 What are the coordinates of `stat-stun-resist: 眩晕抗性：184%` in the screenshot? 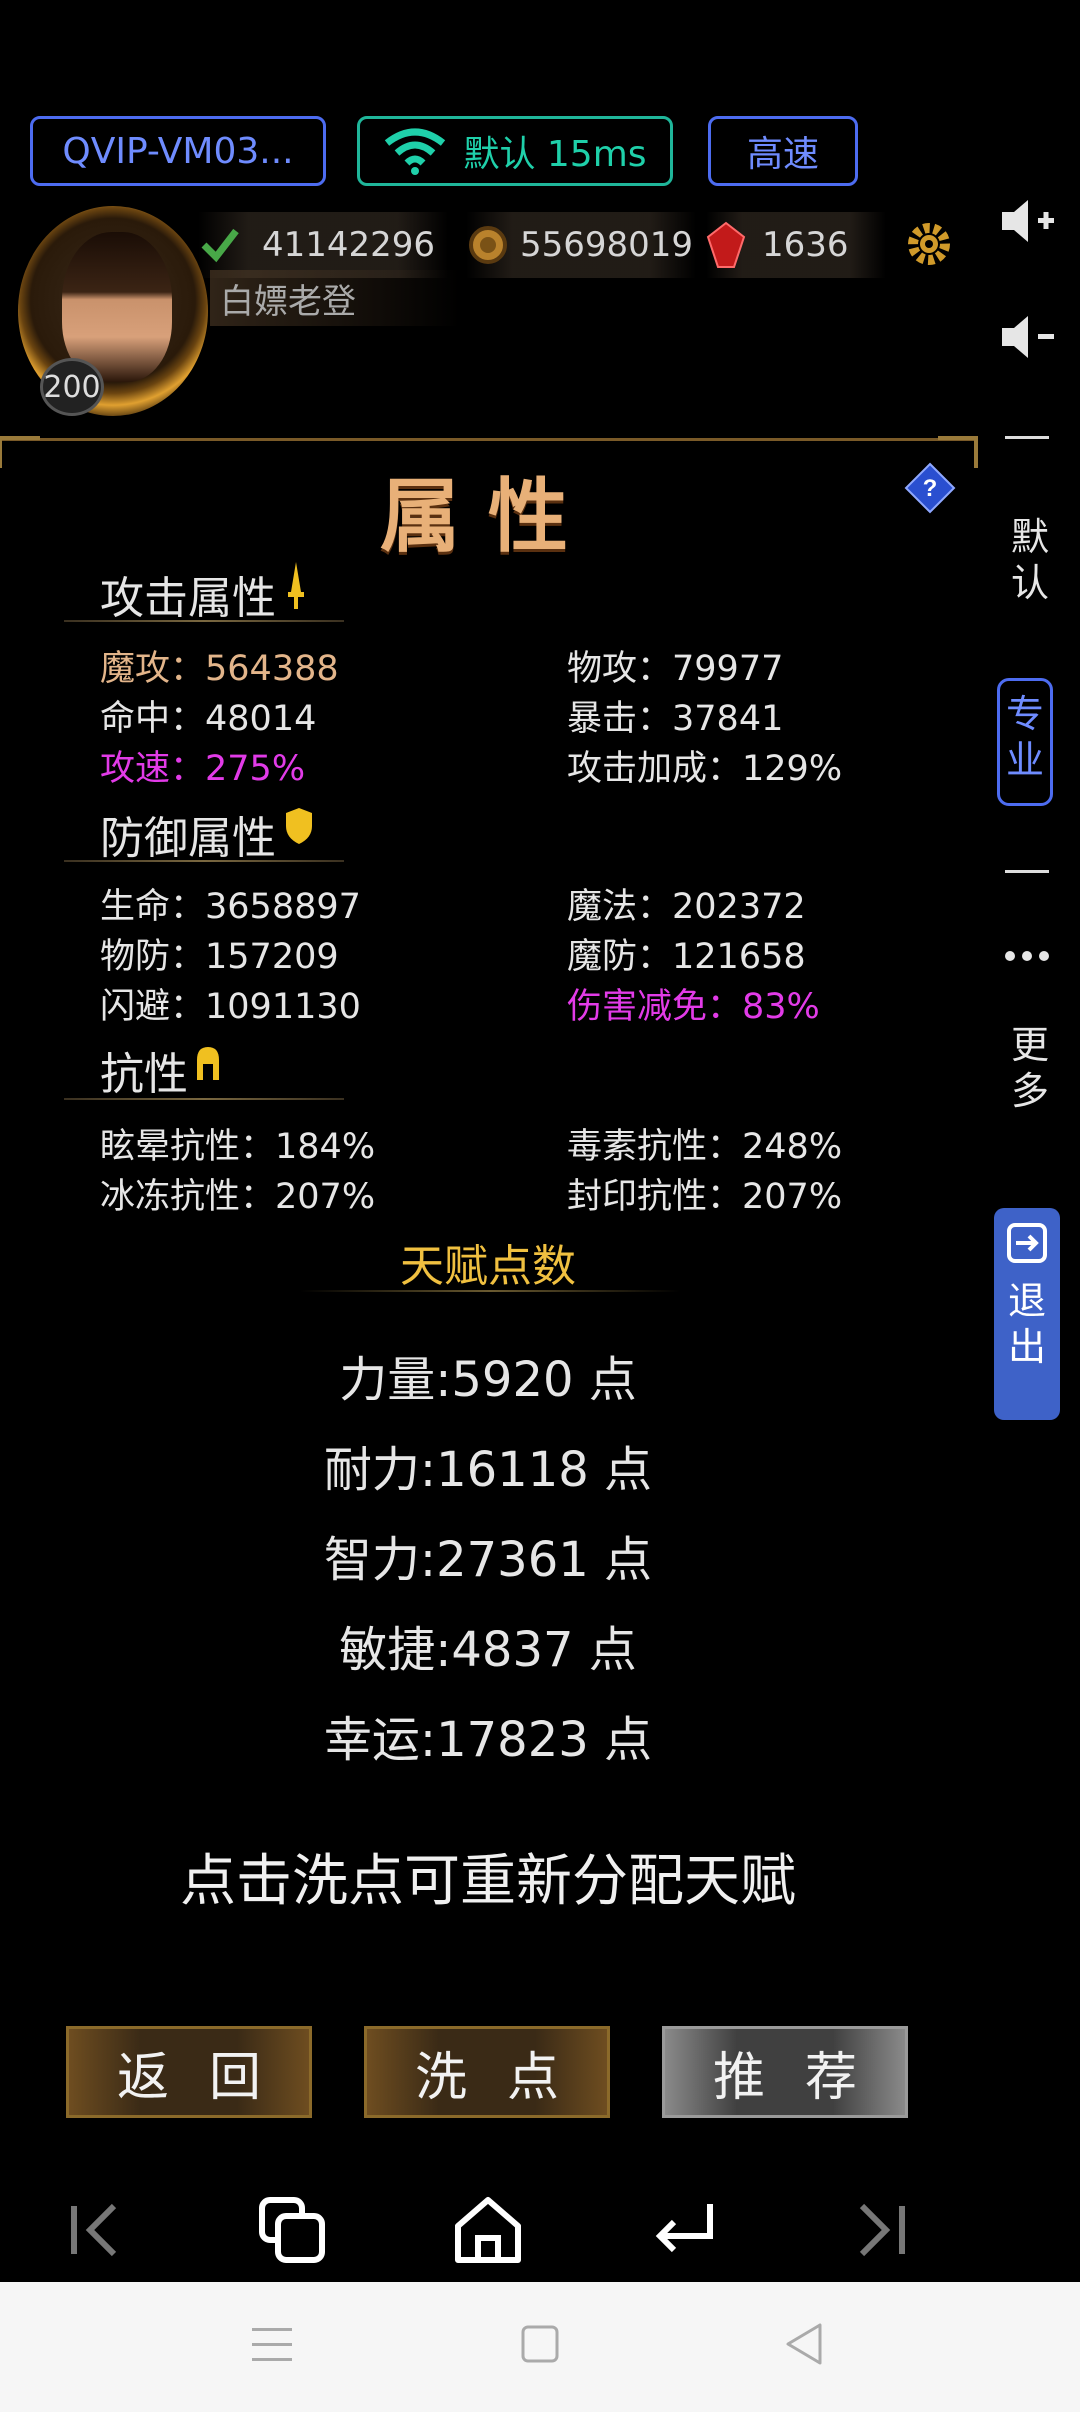 It's located at (238, 1147).